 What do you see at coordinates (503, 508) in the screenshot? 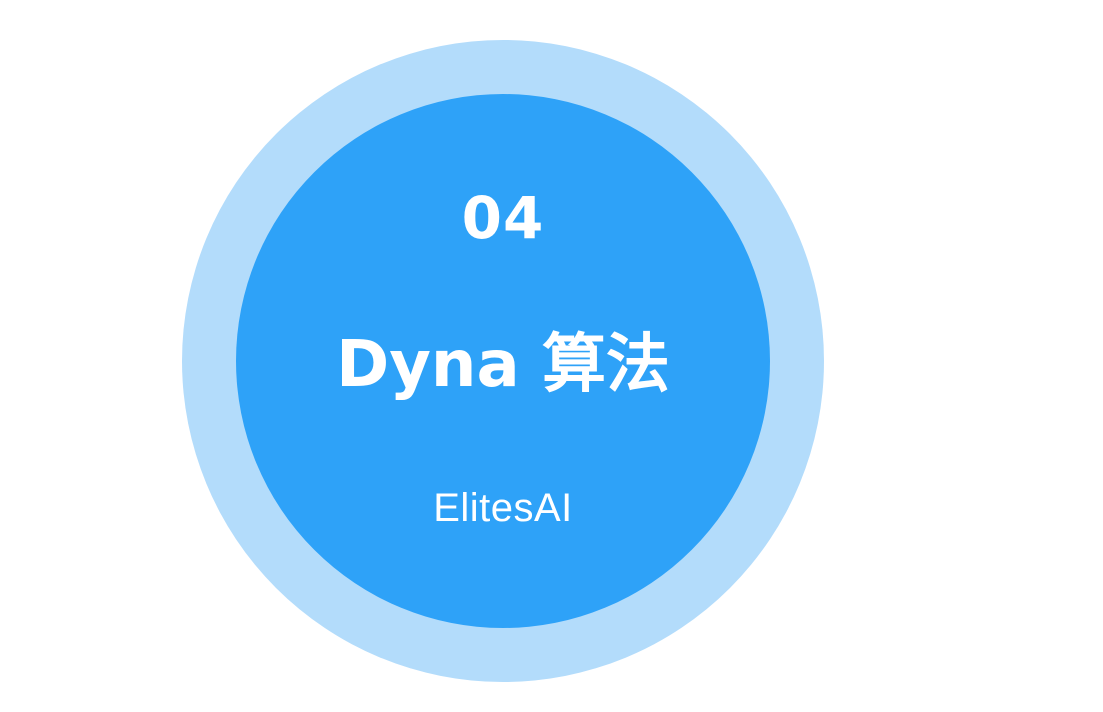
I see `brand-logo: ElitesAI` at bounding box center [503, 508].